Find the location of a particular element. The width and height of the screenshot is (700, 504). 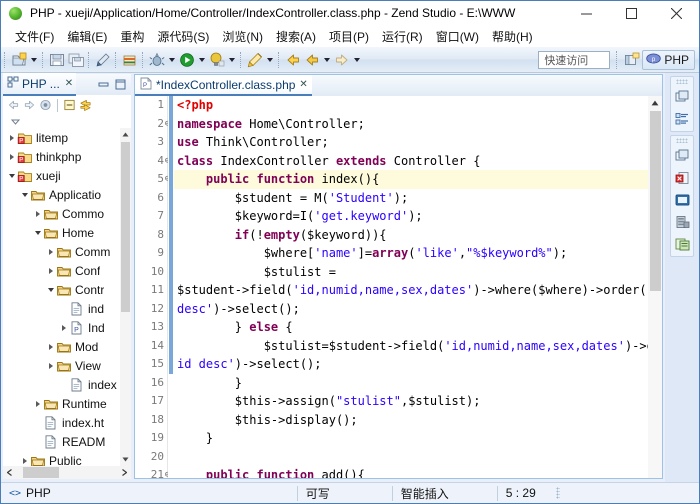

tree-hscroll-thumb is located at coordinates (41, 472).